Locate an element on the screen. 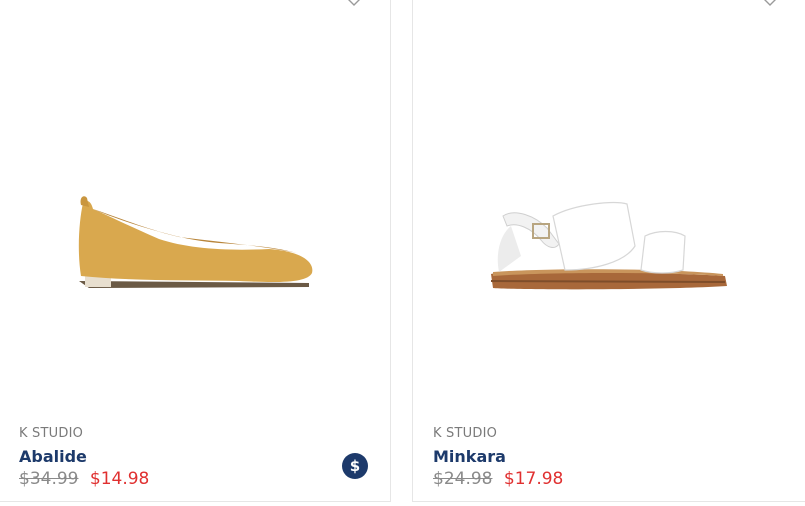  price-row: $34.99 $14.98 is located at coordinates (84, 479).